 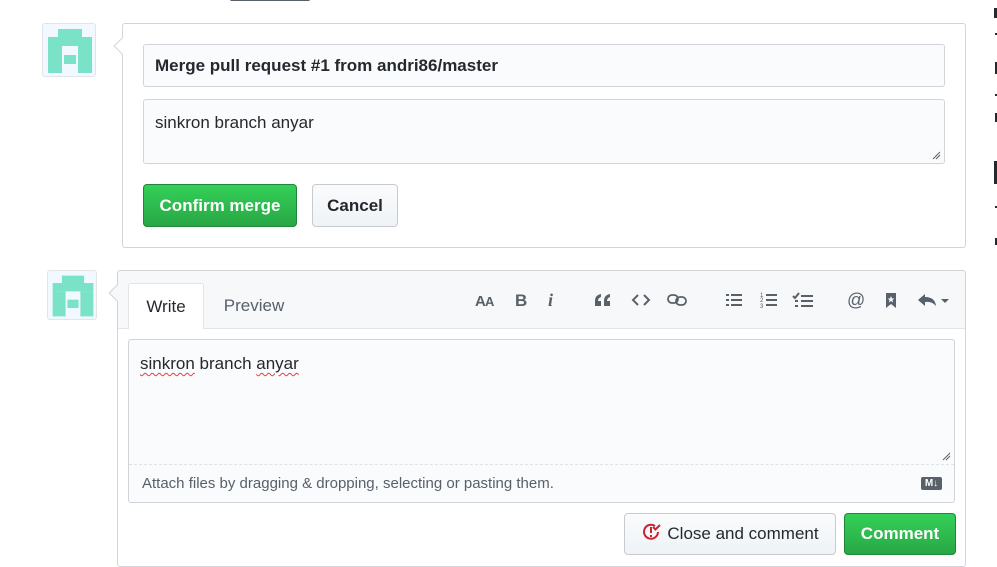 I want to click on markdown-badge-text: M↓, so click(x=931, y=483).